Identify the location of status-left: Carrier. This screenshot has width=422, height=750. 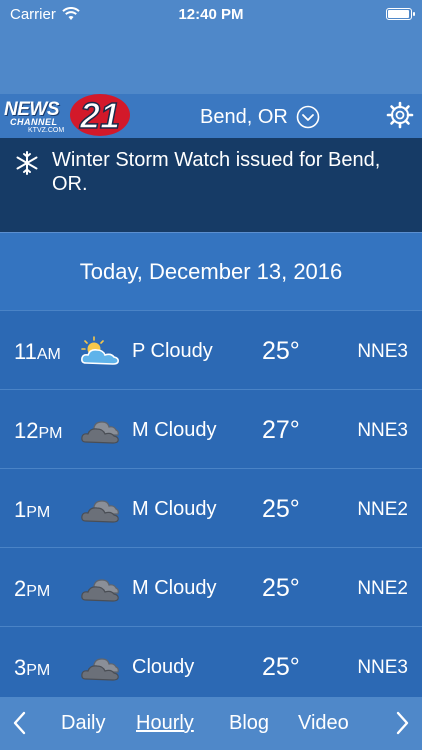
(45, 14).